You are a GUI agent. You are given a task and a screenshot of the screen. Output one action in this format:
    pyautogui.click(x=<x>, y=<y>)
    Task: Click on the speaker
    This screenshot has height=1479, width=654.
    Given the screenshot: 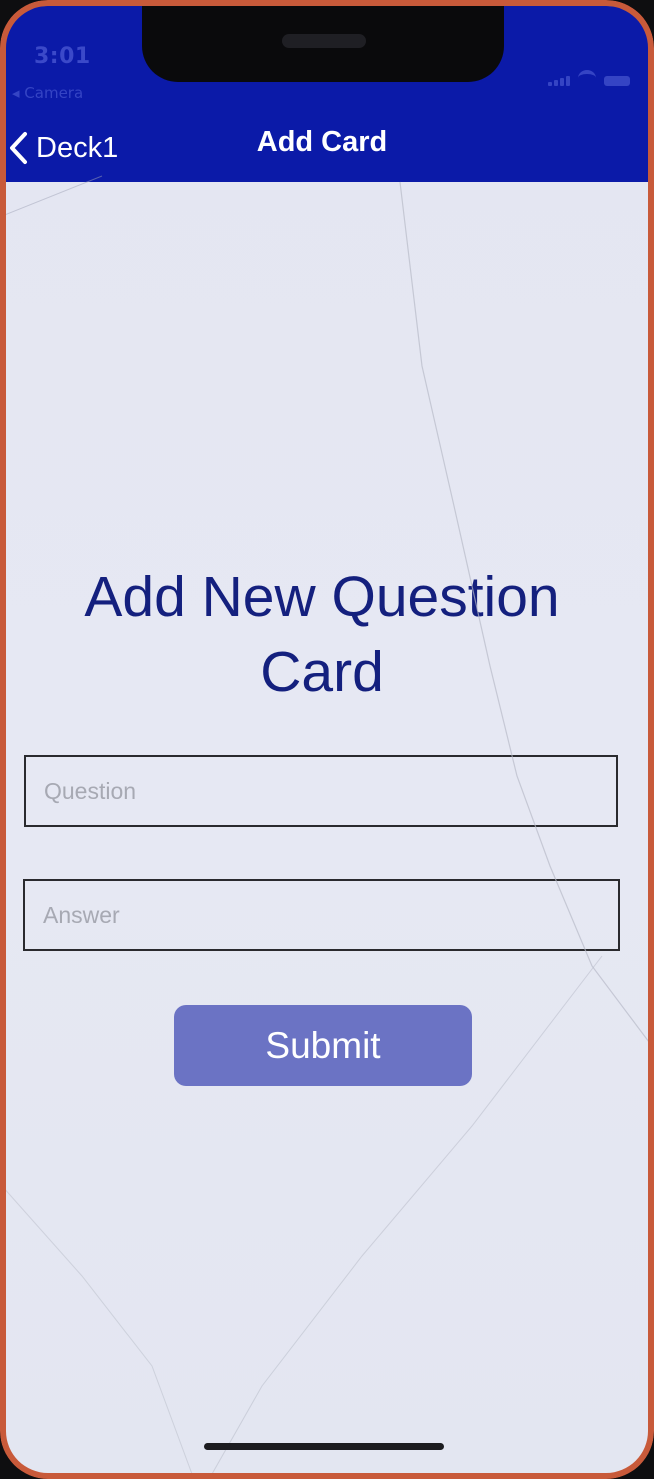 What is the action you would take?
    pyautogui.click(x=324, y=41)
    